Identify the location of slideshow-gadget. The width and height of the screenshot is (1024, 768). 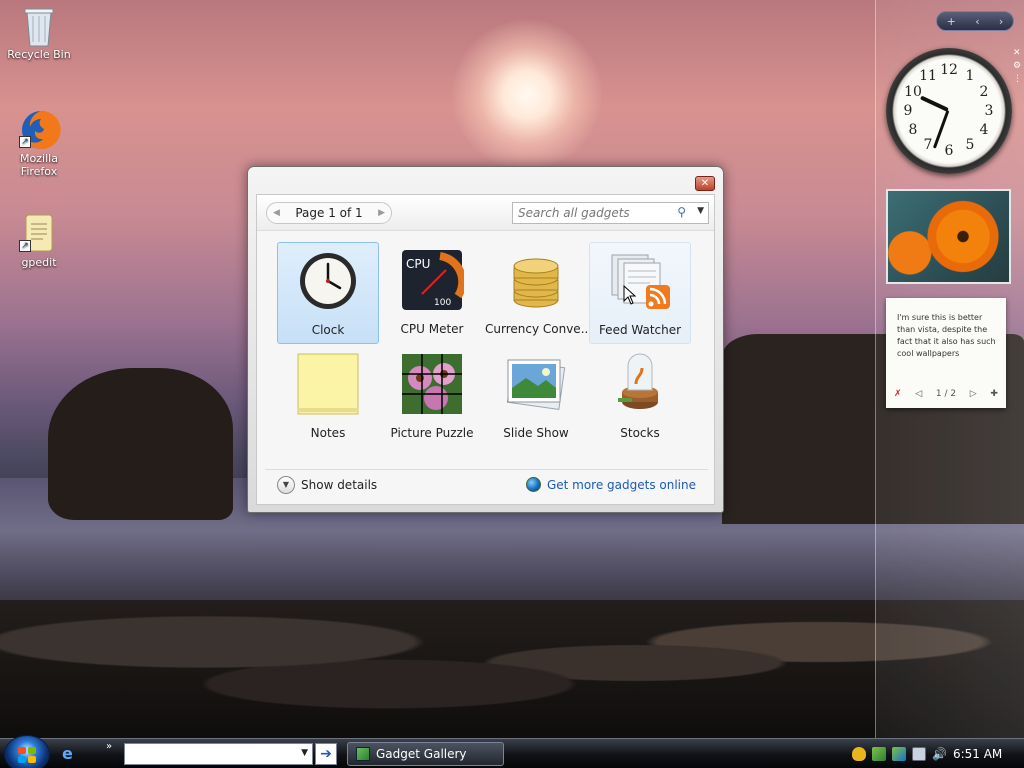
(948, 236).